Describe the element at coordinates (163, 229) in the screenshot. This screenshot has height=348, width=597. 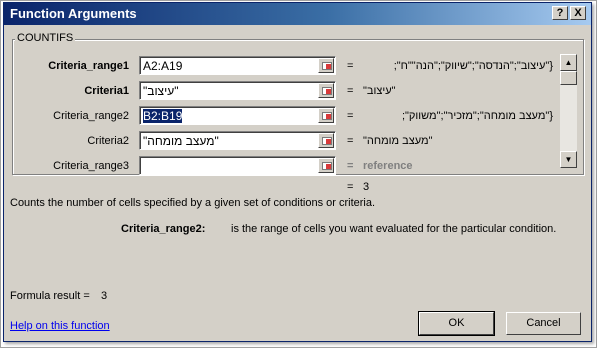
I see `arg-help-name: Criteria_range2:` at that location.